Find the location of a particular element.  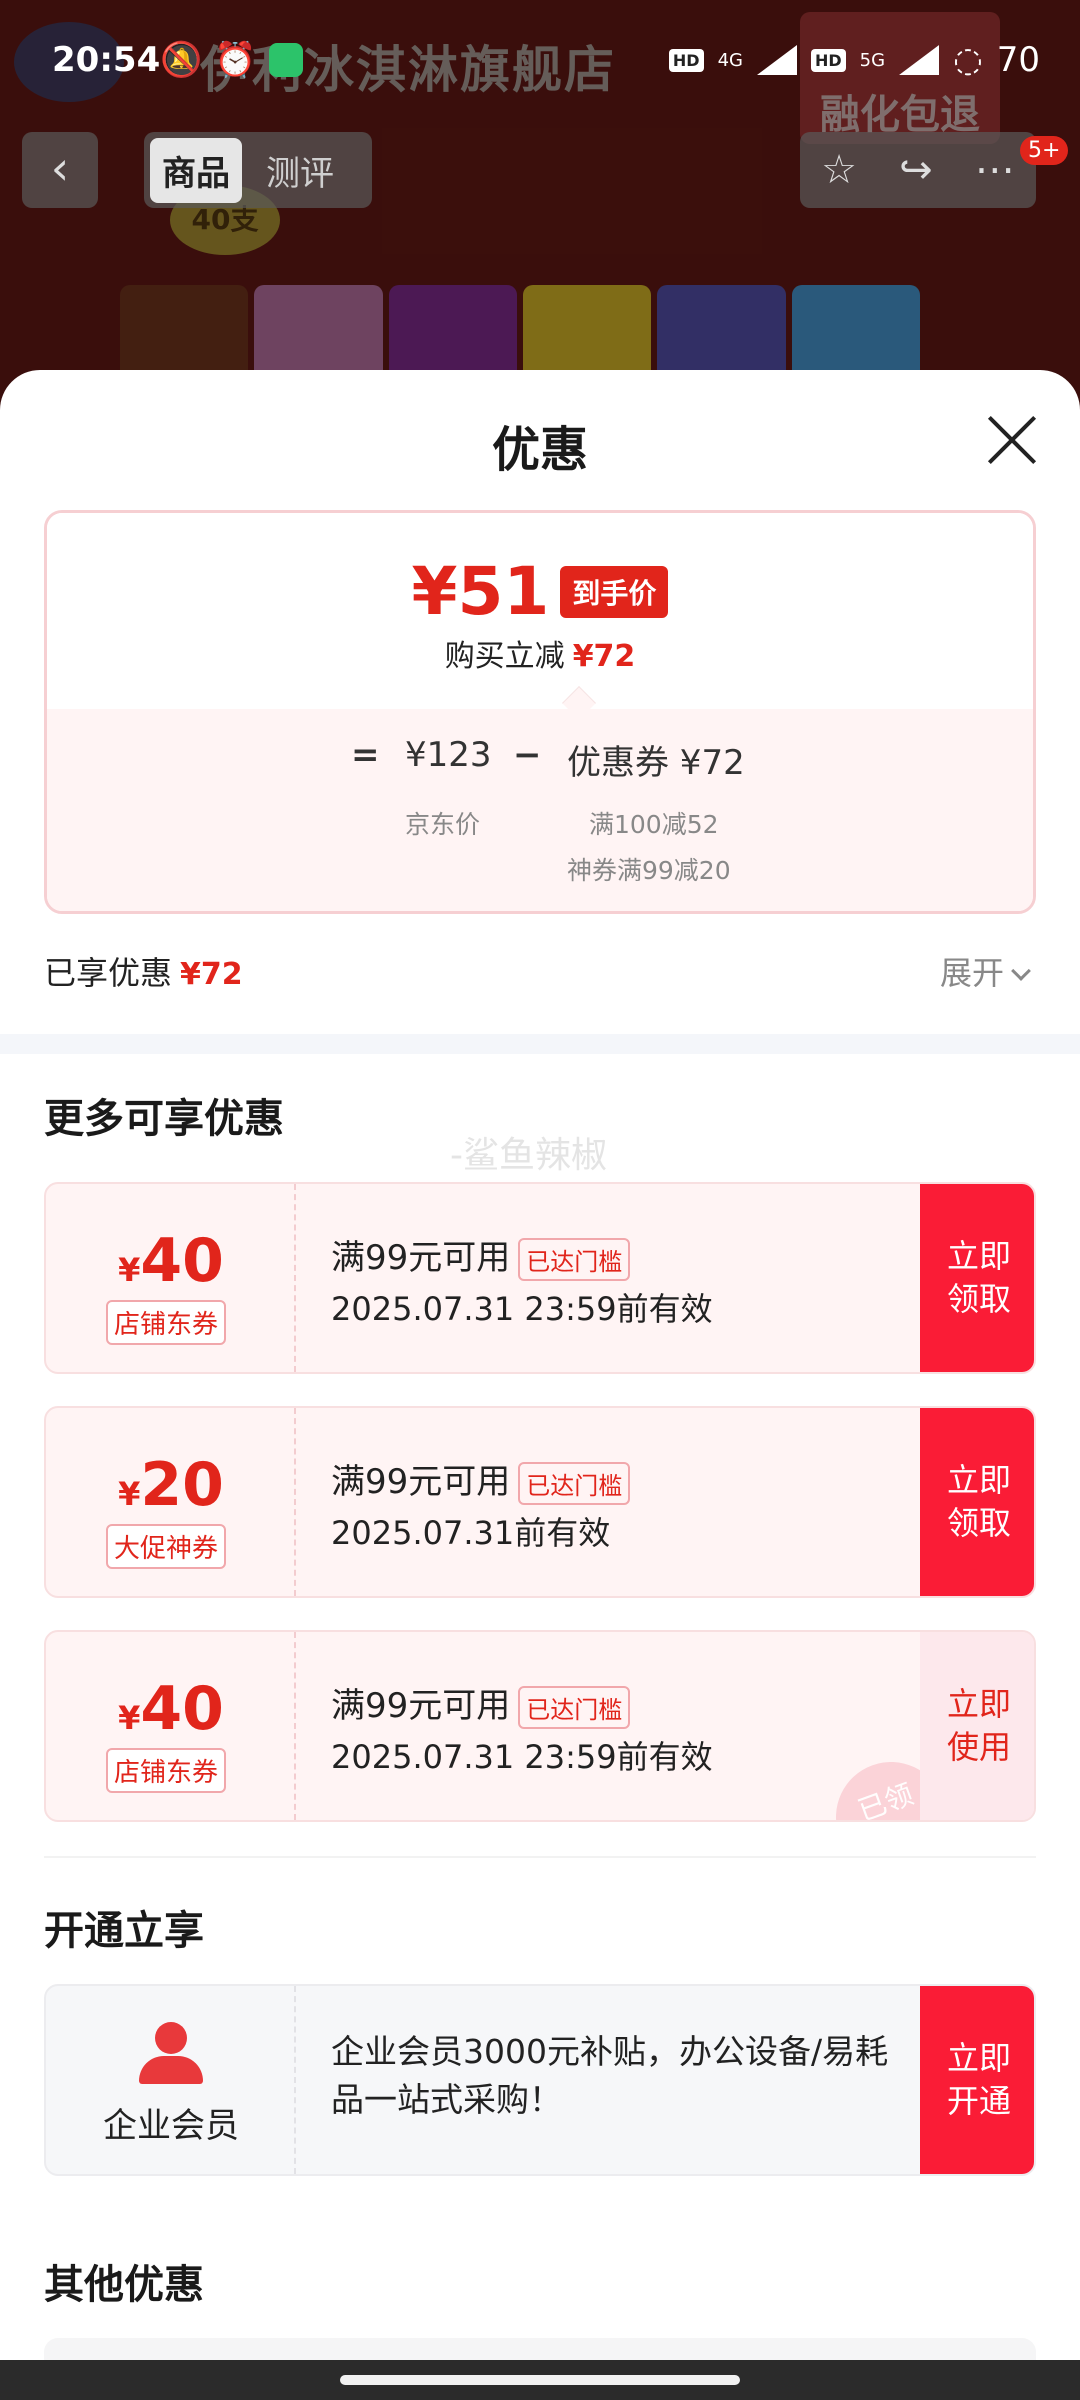

clock: 20:54 is located at coordinates (106, 60).